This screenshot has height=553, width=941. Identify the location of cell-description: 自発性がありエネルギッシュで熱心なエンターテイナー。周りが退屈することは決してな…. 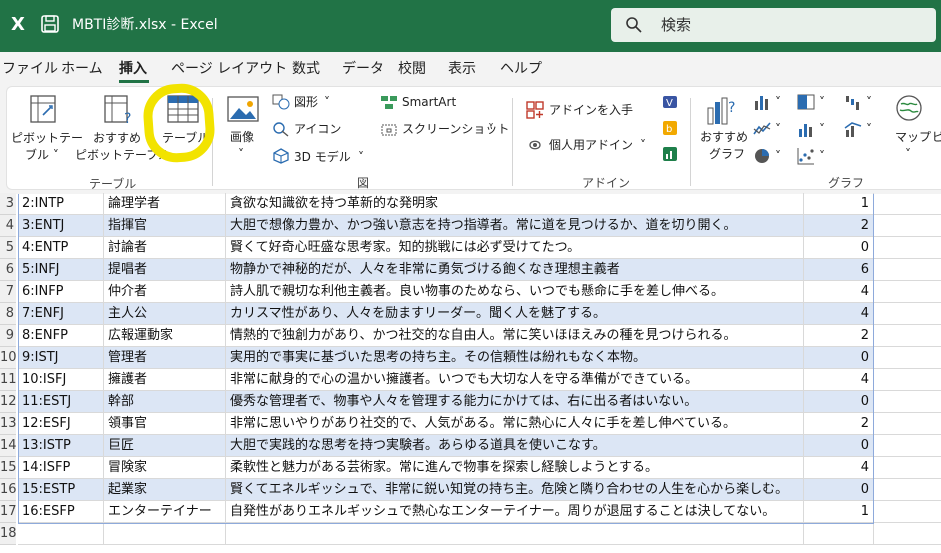
(515, 512).